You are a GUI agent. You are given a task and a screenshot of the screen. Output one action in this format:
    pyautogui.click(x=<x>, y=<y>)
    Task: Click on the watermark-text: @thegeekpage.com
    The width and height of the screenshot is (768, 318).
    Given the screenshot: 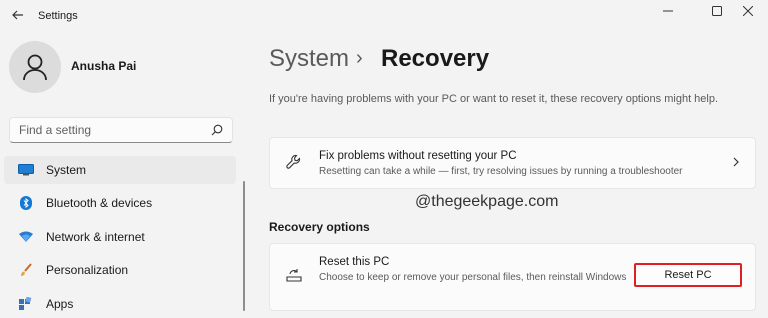 What is the action you would take?
    pyautogui.click(x=487, y=201)
    